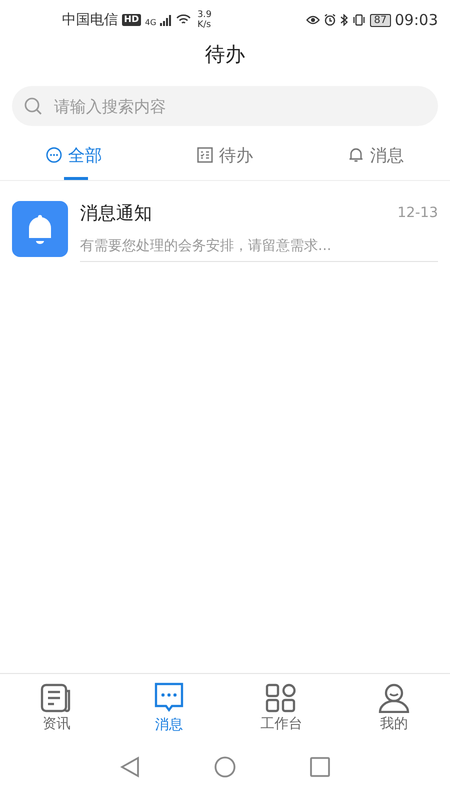 The height and width of the screenshot is (800, 450). I want to click on chat-icon, so click(168, 698).